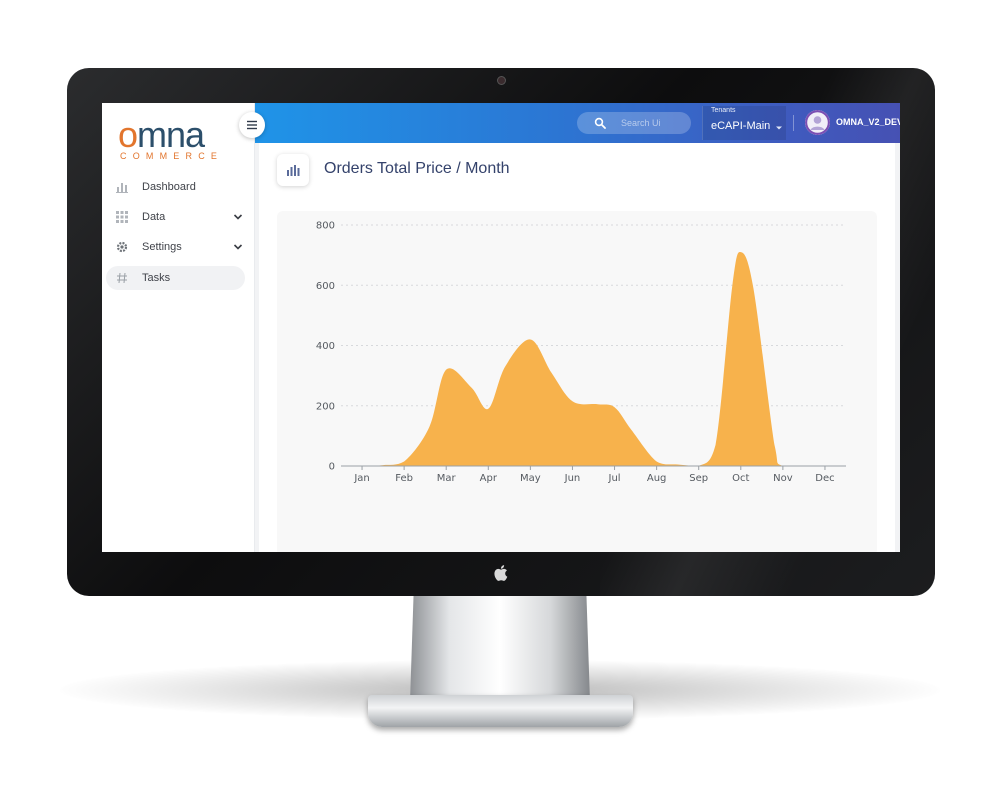  What do you see at coordinates (175, 217) in the screenshot?
I see `sidebar-item-data: Data` at bounding box center [175, 217].